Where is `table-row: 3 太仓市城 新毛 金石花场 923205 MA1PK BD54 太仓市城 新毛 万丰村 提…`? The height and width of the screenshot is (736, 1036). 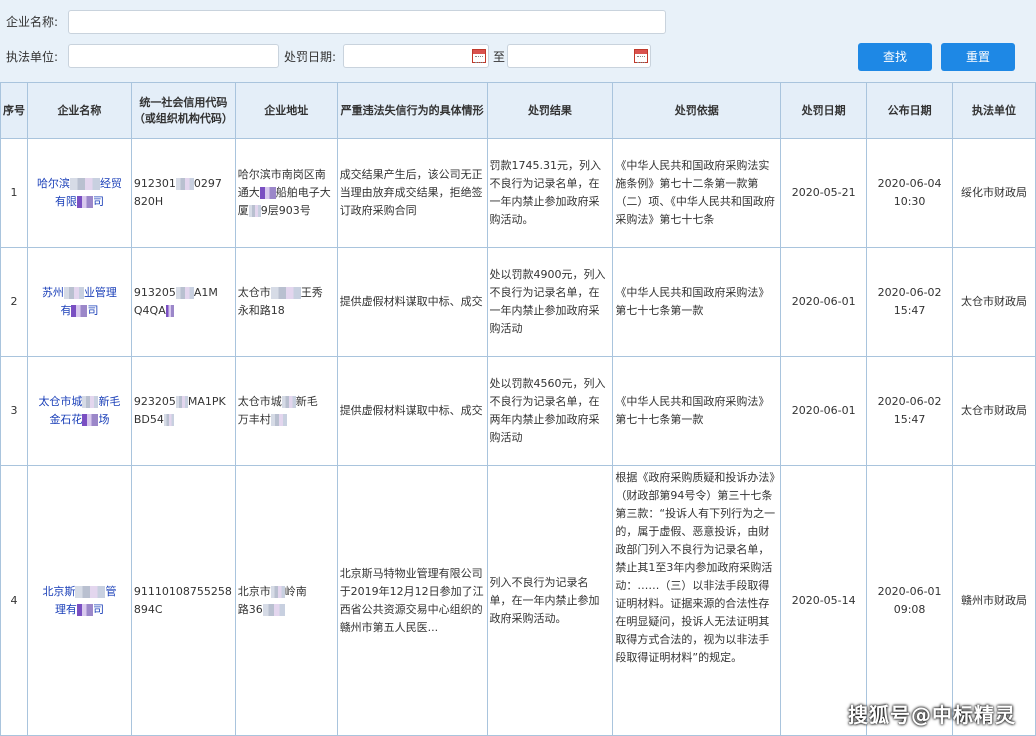 table-row: 3 太仓市城 新毛 金石花场 923205 MA1PK BD54 太仓市城 新毛 万丰村 提… is located at coordinates (518, 411).